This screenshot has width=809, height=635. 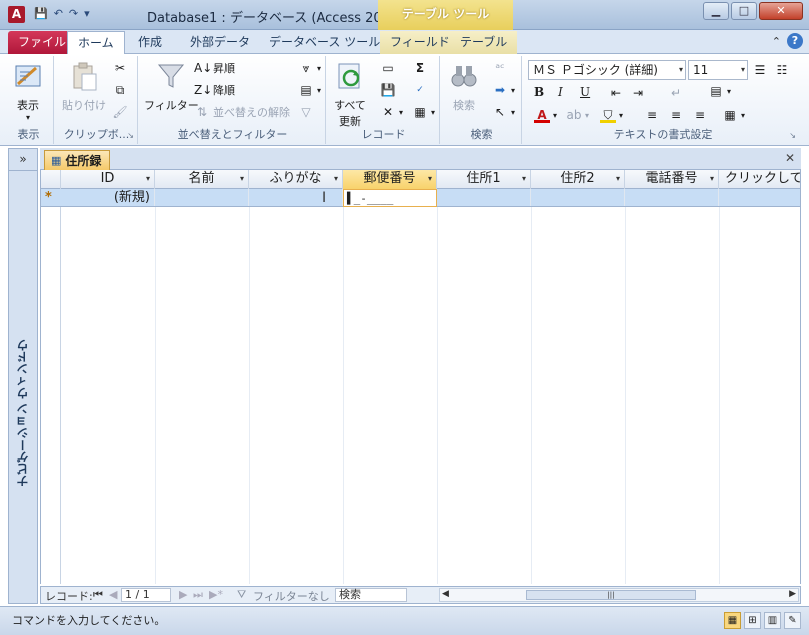 What do you see at coordinates (744, 11) in the screenshot?
I see `maximize-button: □` at bounding box center [744, 11].